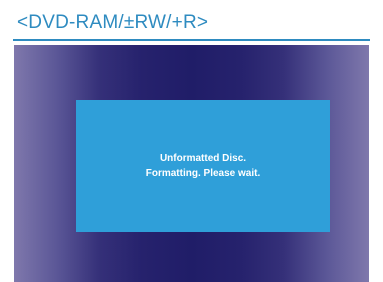 This screenshot has width=383, height=282. I want to click on page-title: <DVD-RAM/±RW/+R>, so click(113, 22).